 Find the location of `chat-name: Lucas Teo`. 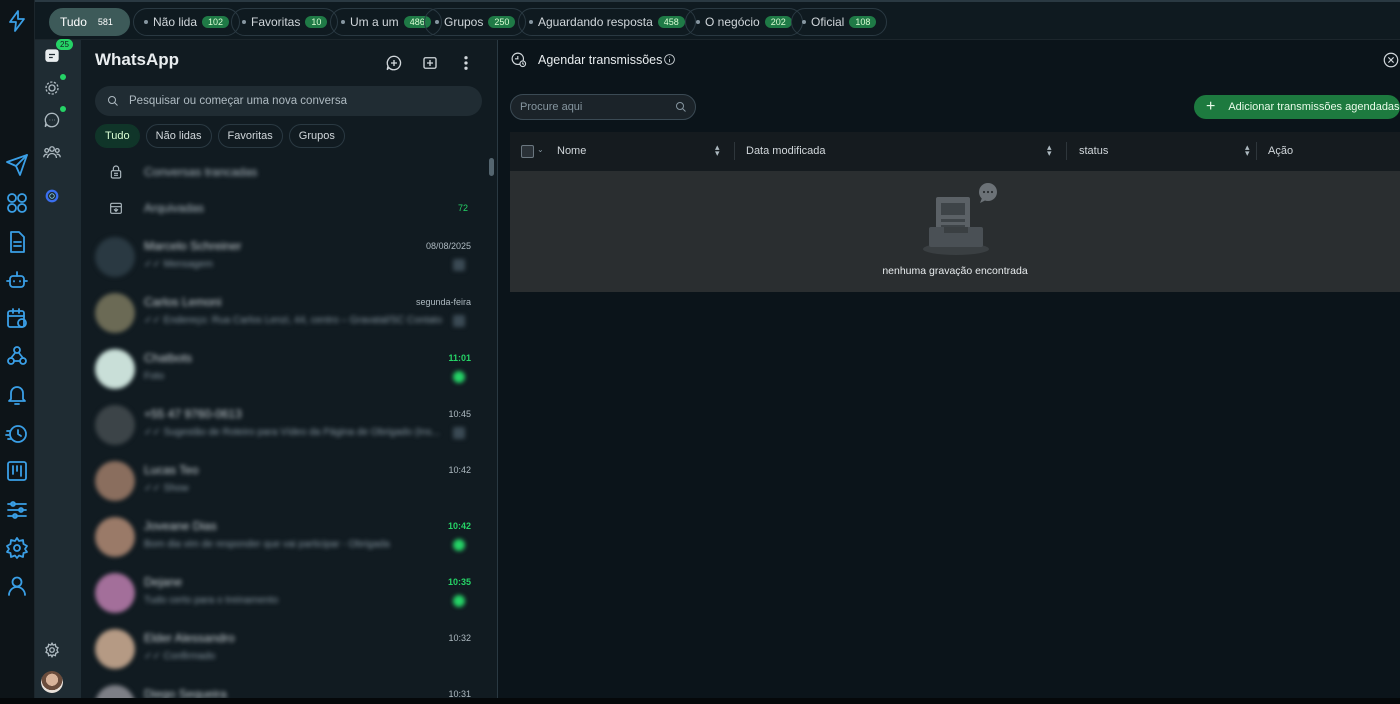

chat-name: Lucas Teo is located at coordinates (171, 470).